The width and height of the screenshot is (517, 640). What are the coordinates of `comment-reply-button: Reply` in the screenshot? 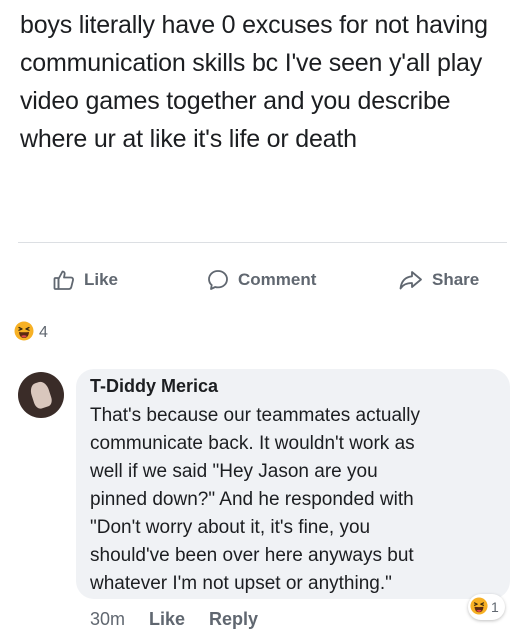 It's located at (233, 619).